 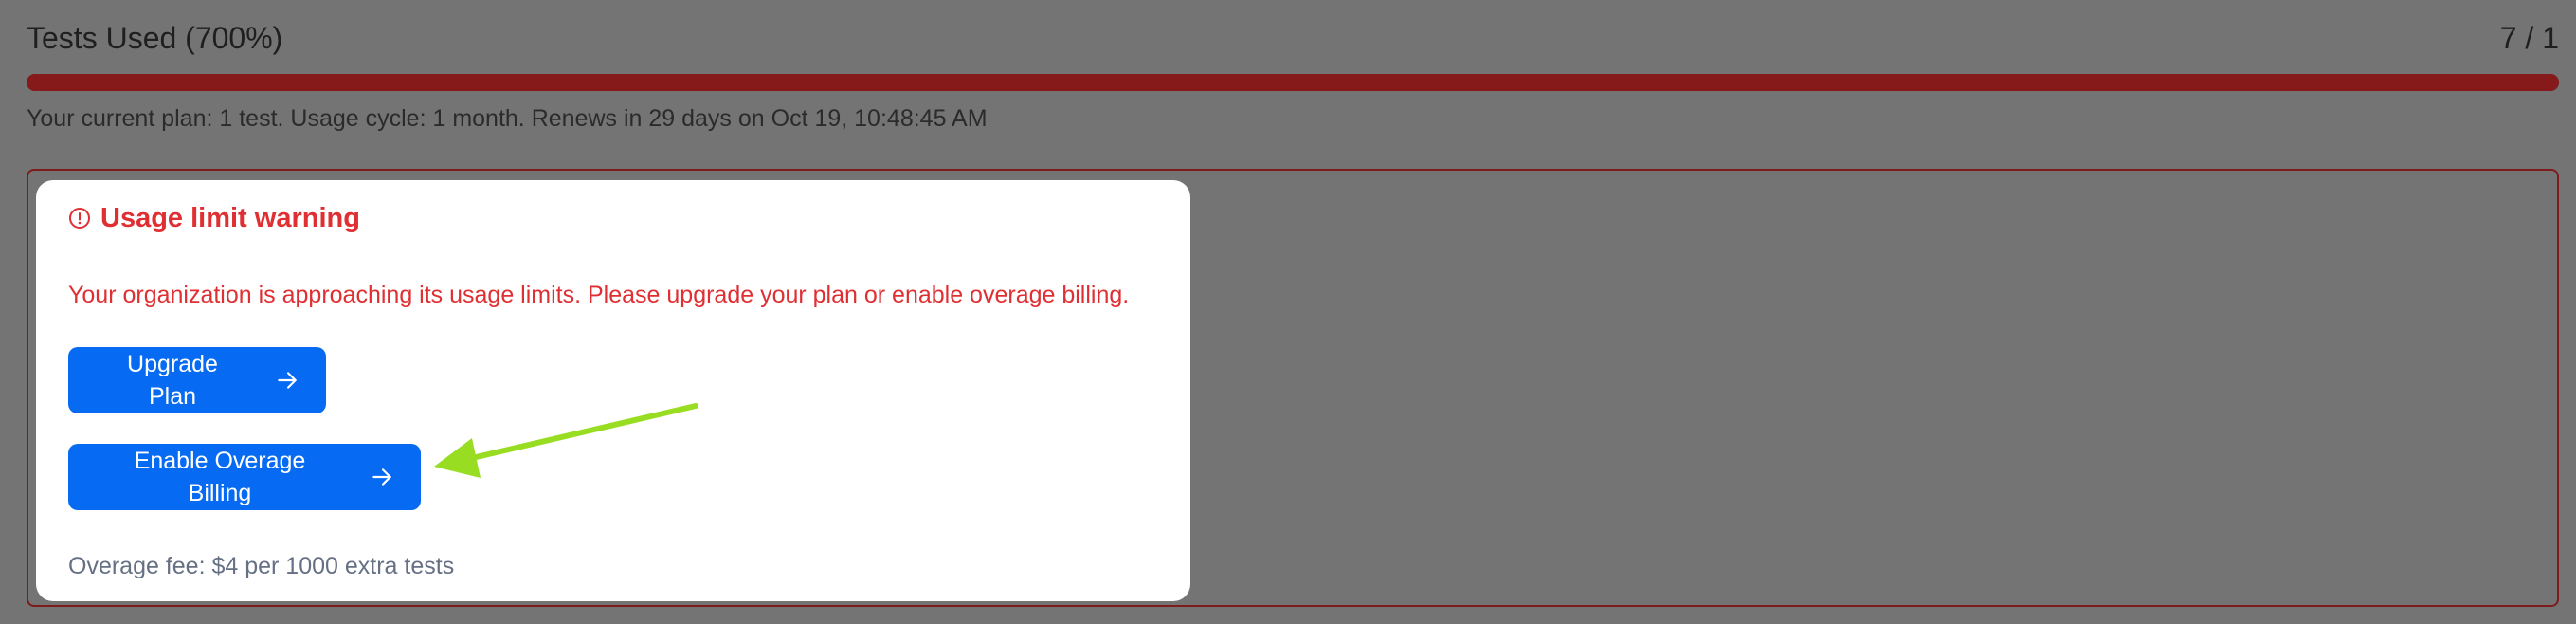 What do you see at coordinates (155, 38) in the screenshot?
I see `usage-title: Tests Used (700%)` at bounding box center [155, 38].